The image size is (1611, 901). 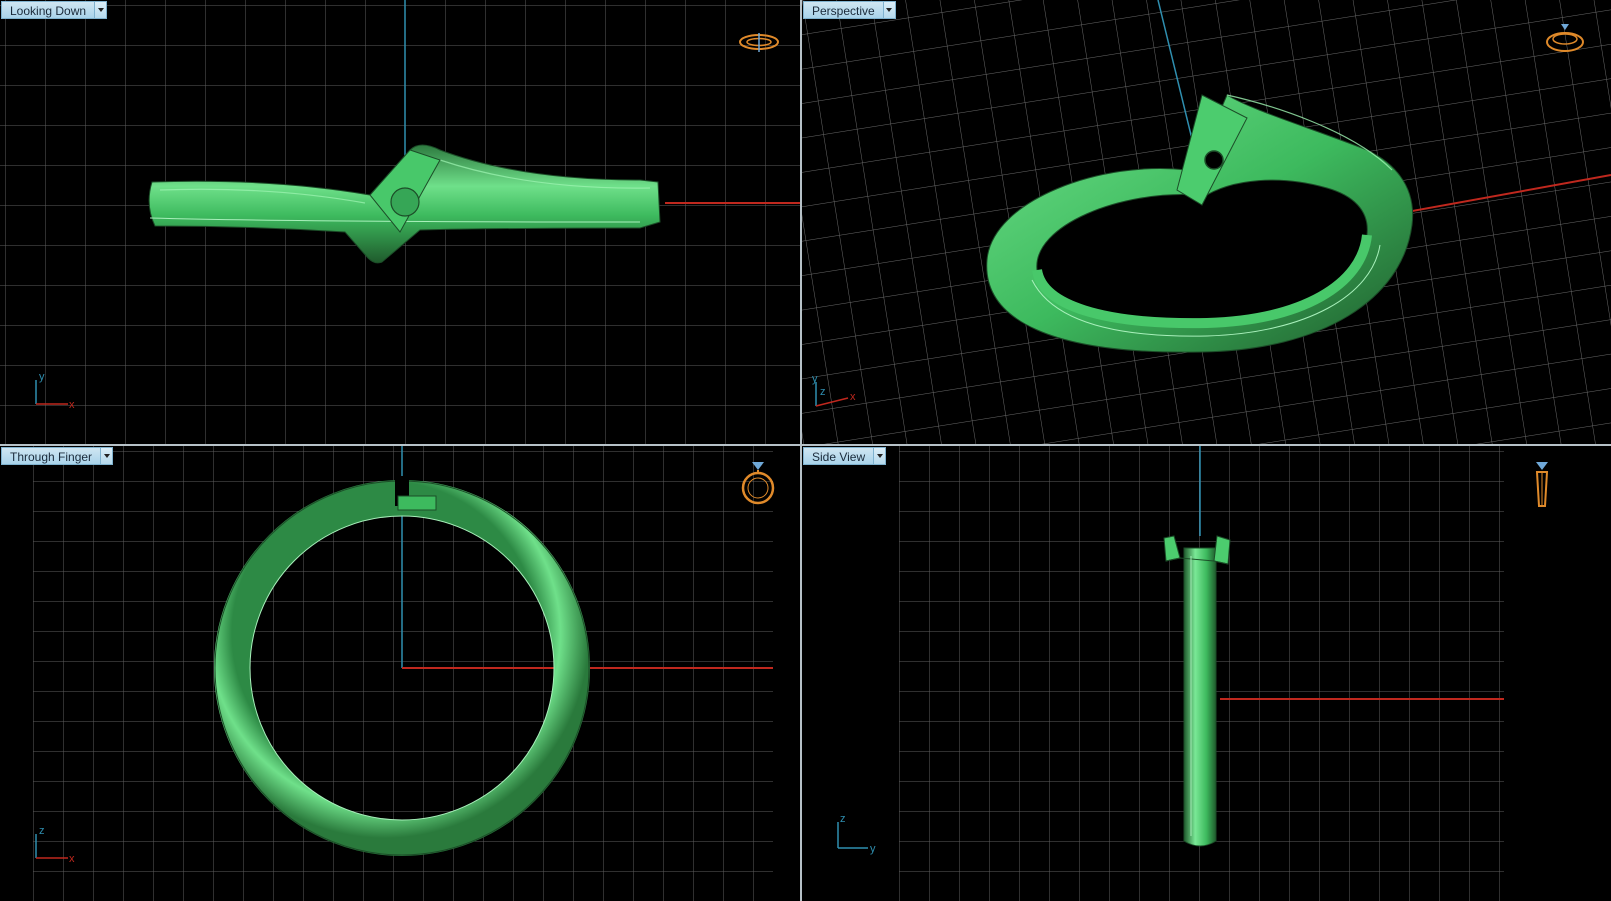 What do you see at coordinates (801, 450) in the screenshot?
I see `viewport-divider-vertical` at bounding box center [801, 450].